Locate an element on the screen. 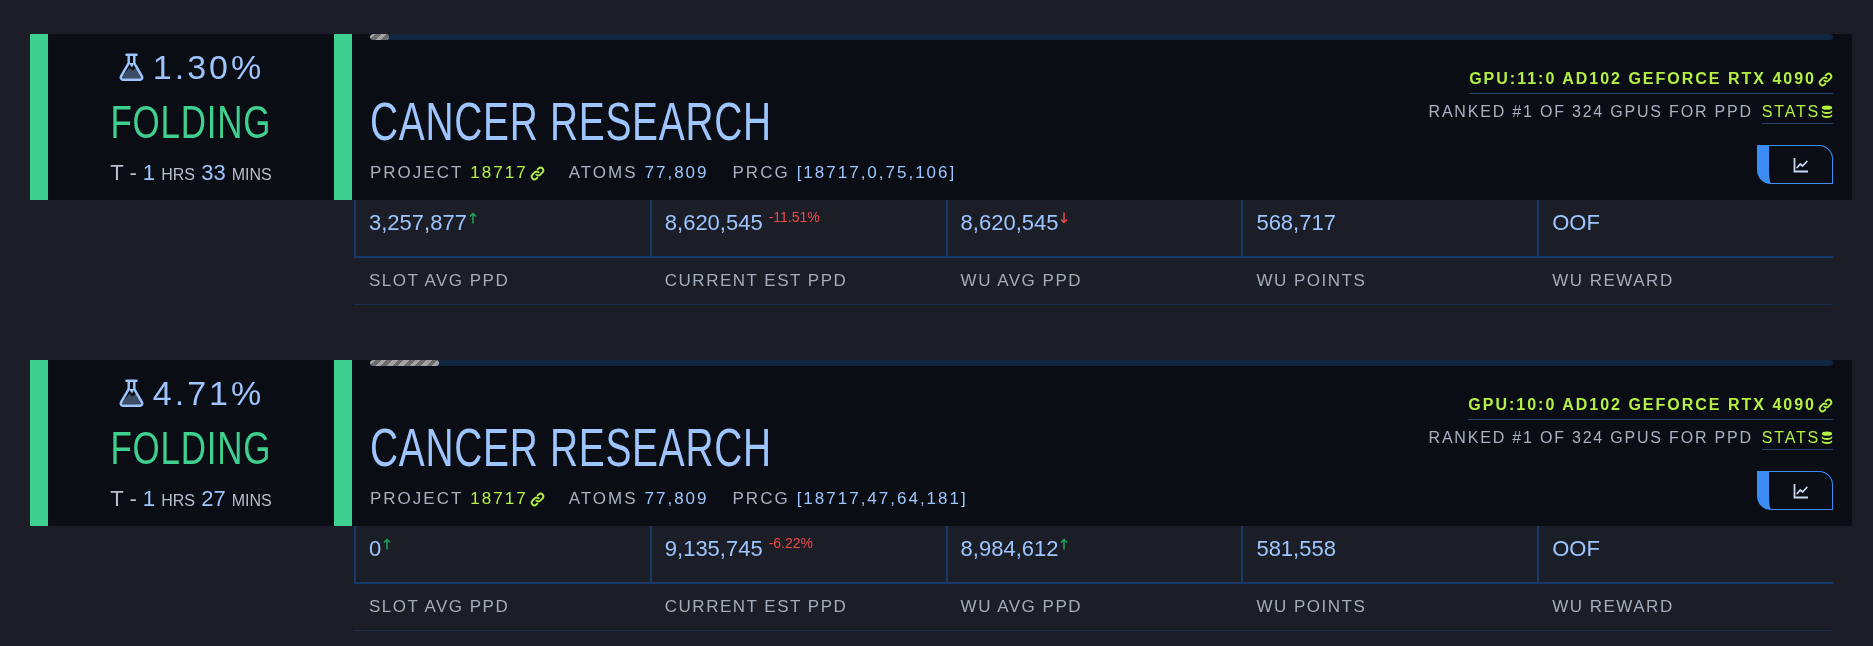 The width and height of the screenshot is (1873, 646). eta-text: T - 1 HRS 27 MINS is located at coordinates (191, 499).